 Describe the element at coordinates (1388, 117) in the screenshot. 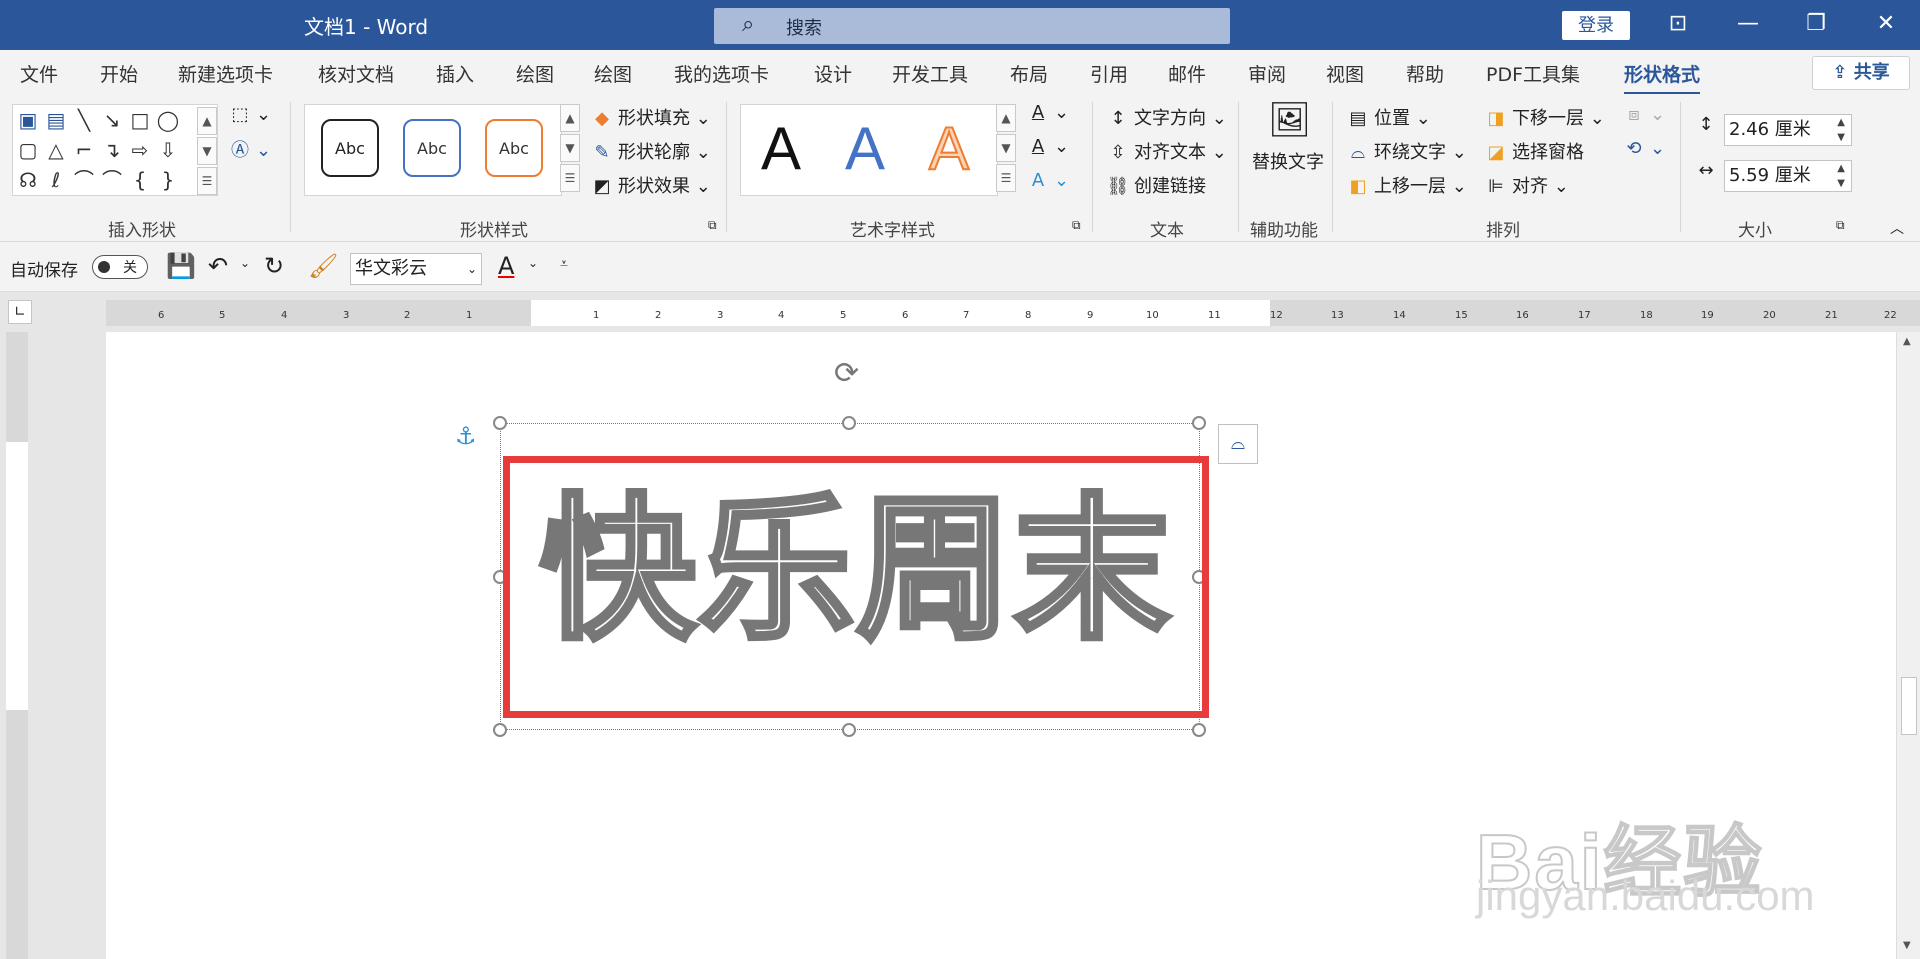

I see `position-button: ▤ 位置 ⌄` at that location.